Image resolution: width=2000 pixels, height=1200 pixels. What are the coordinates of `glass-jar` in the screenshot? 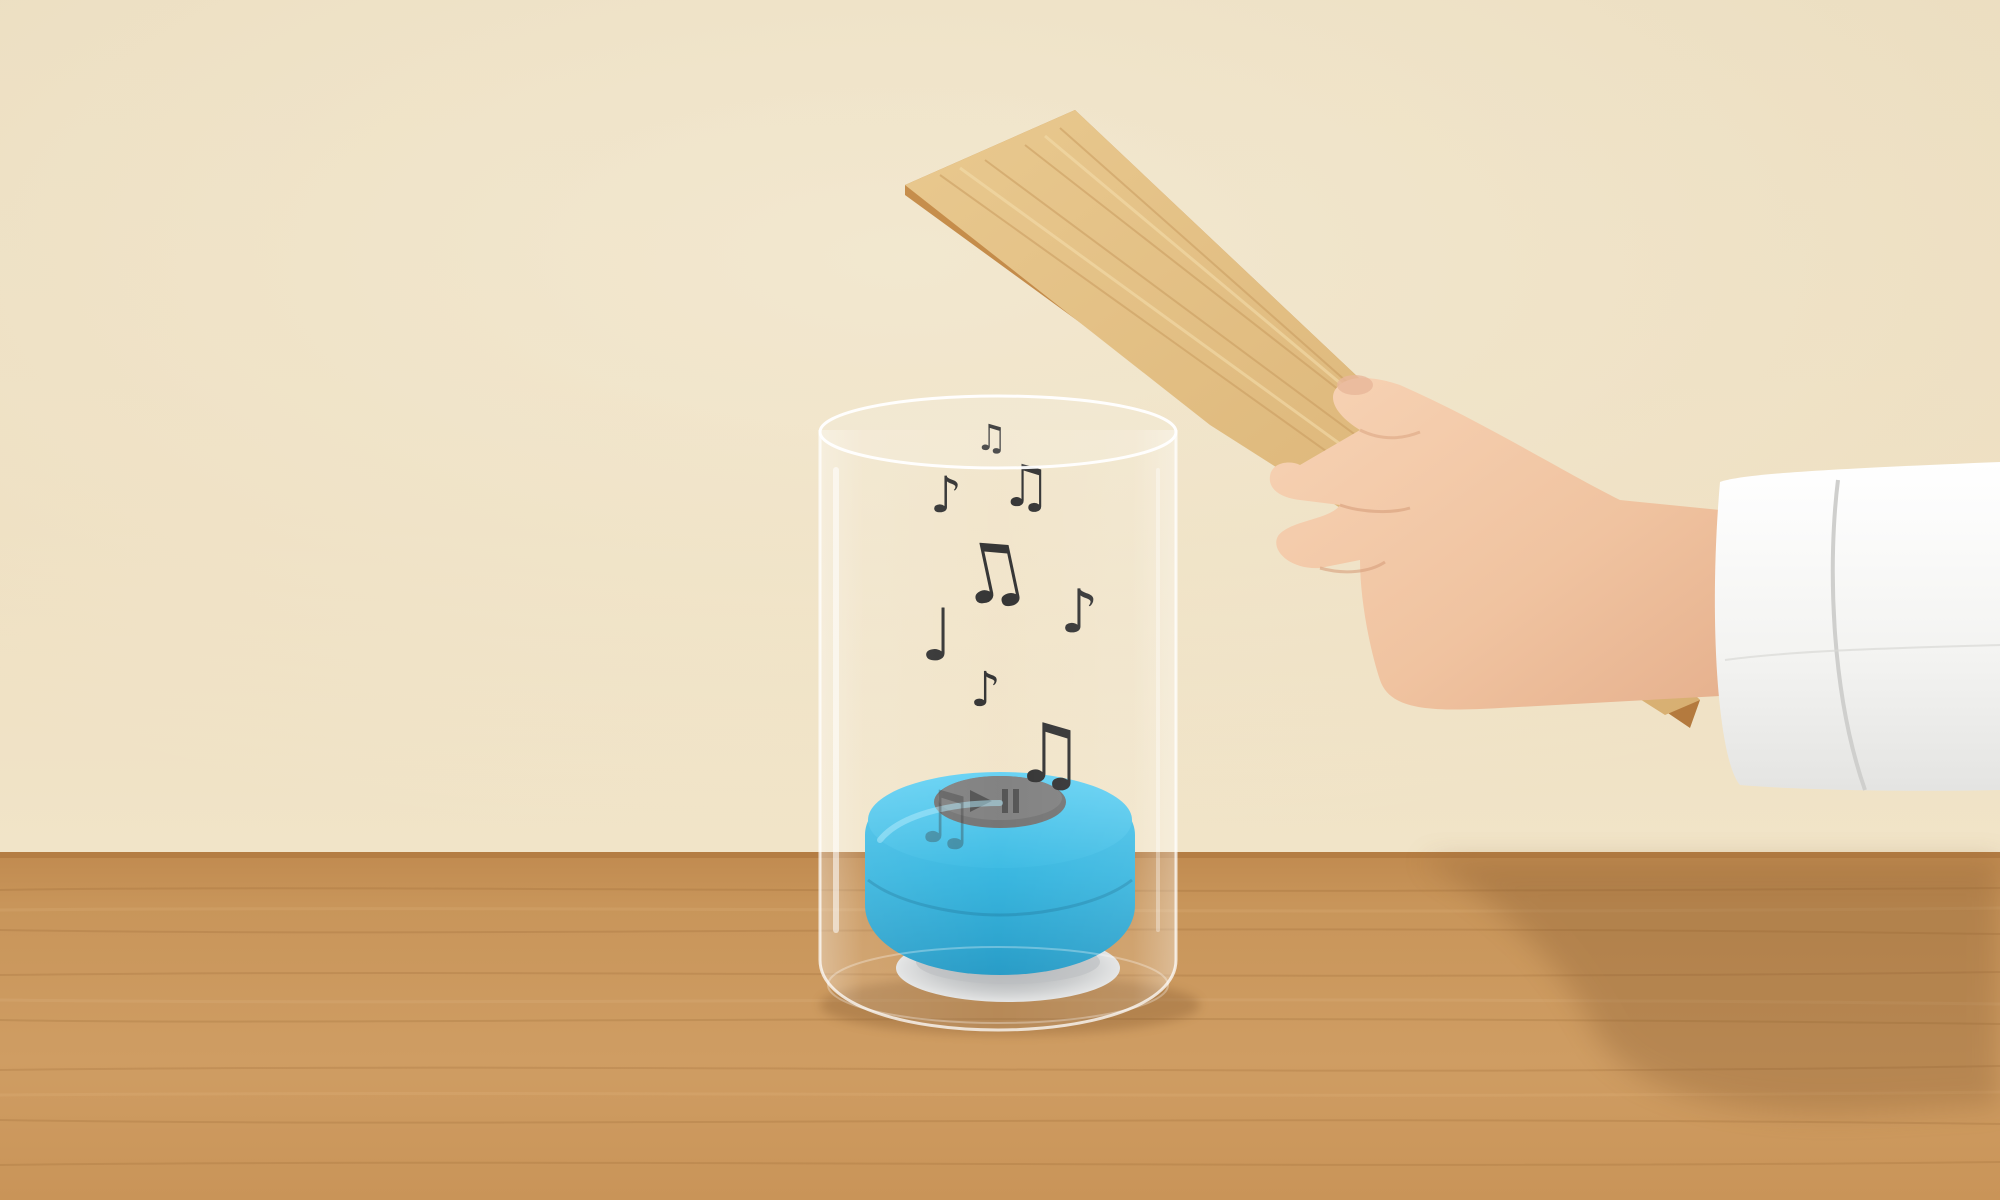 It's located at (998, 713).